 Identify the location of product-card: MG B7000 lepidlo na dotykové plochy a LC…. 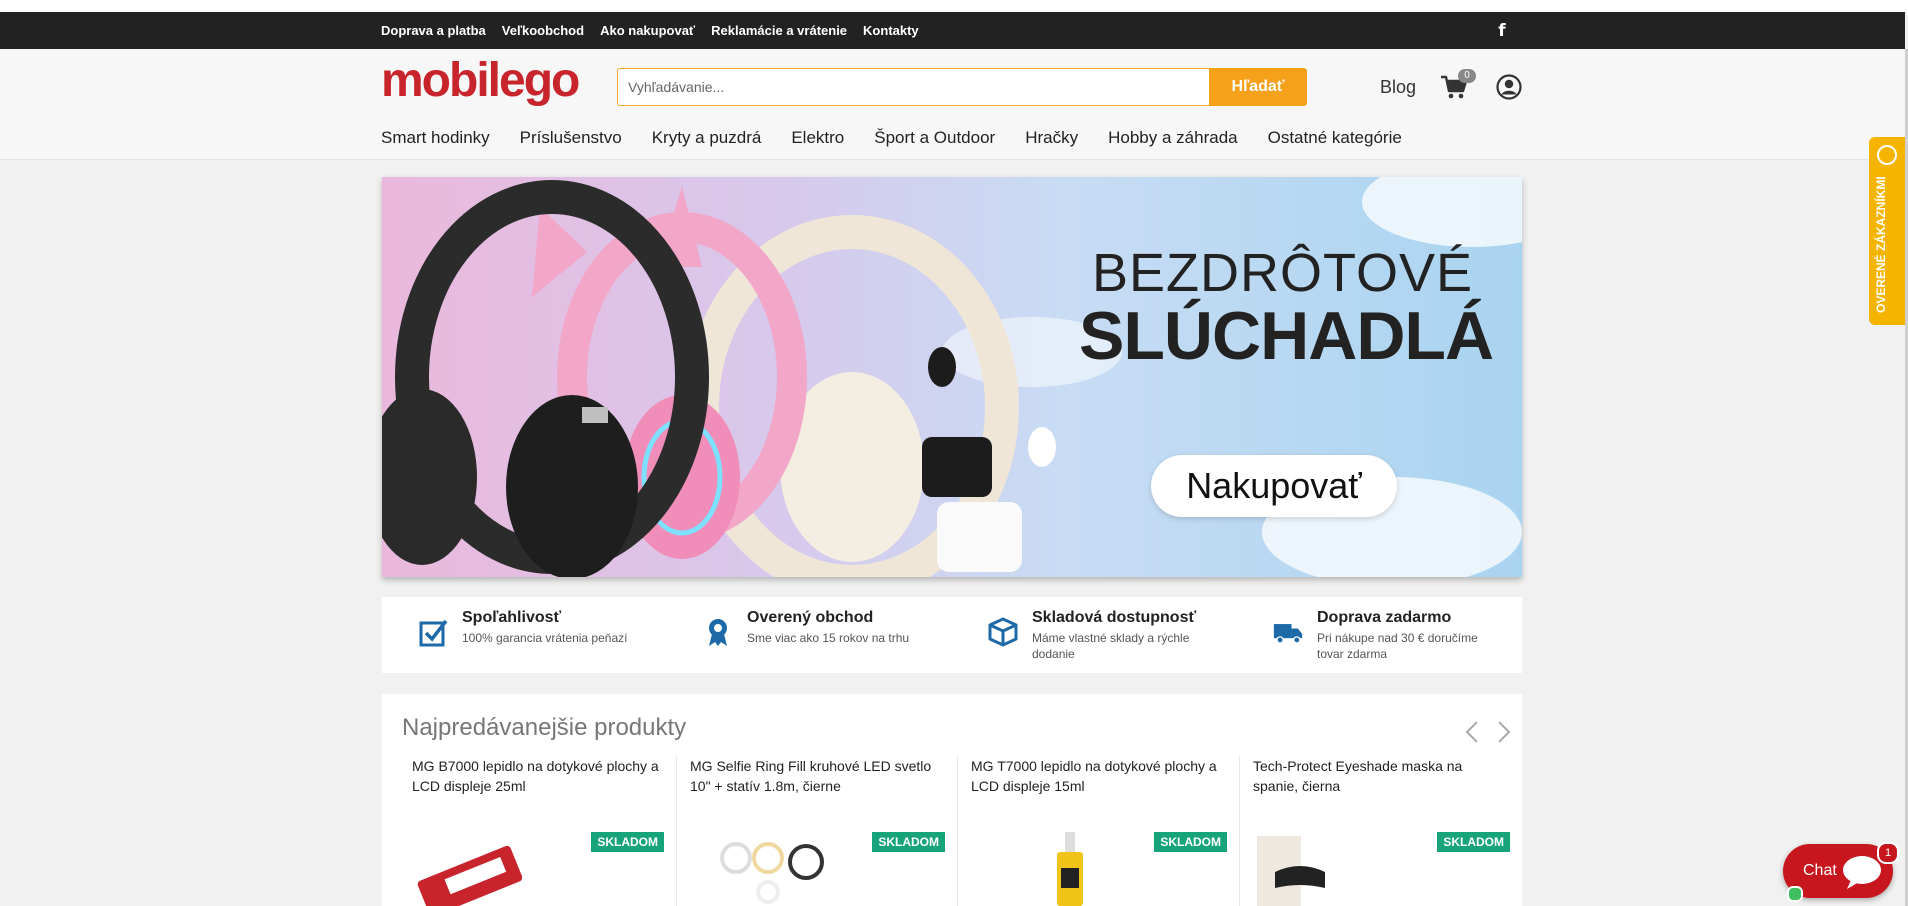
(529, 831).